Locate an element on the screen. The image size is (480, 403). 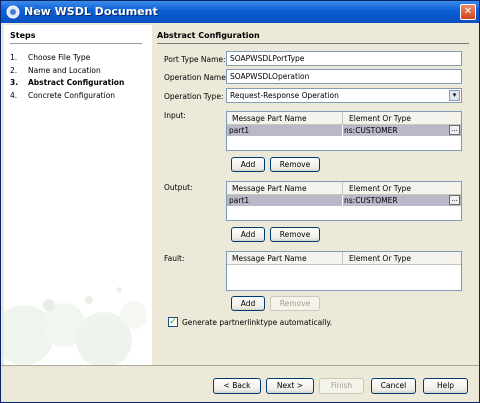
finish-button: Finish is located at coordinates (341, 386).